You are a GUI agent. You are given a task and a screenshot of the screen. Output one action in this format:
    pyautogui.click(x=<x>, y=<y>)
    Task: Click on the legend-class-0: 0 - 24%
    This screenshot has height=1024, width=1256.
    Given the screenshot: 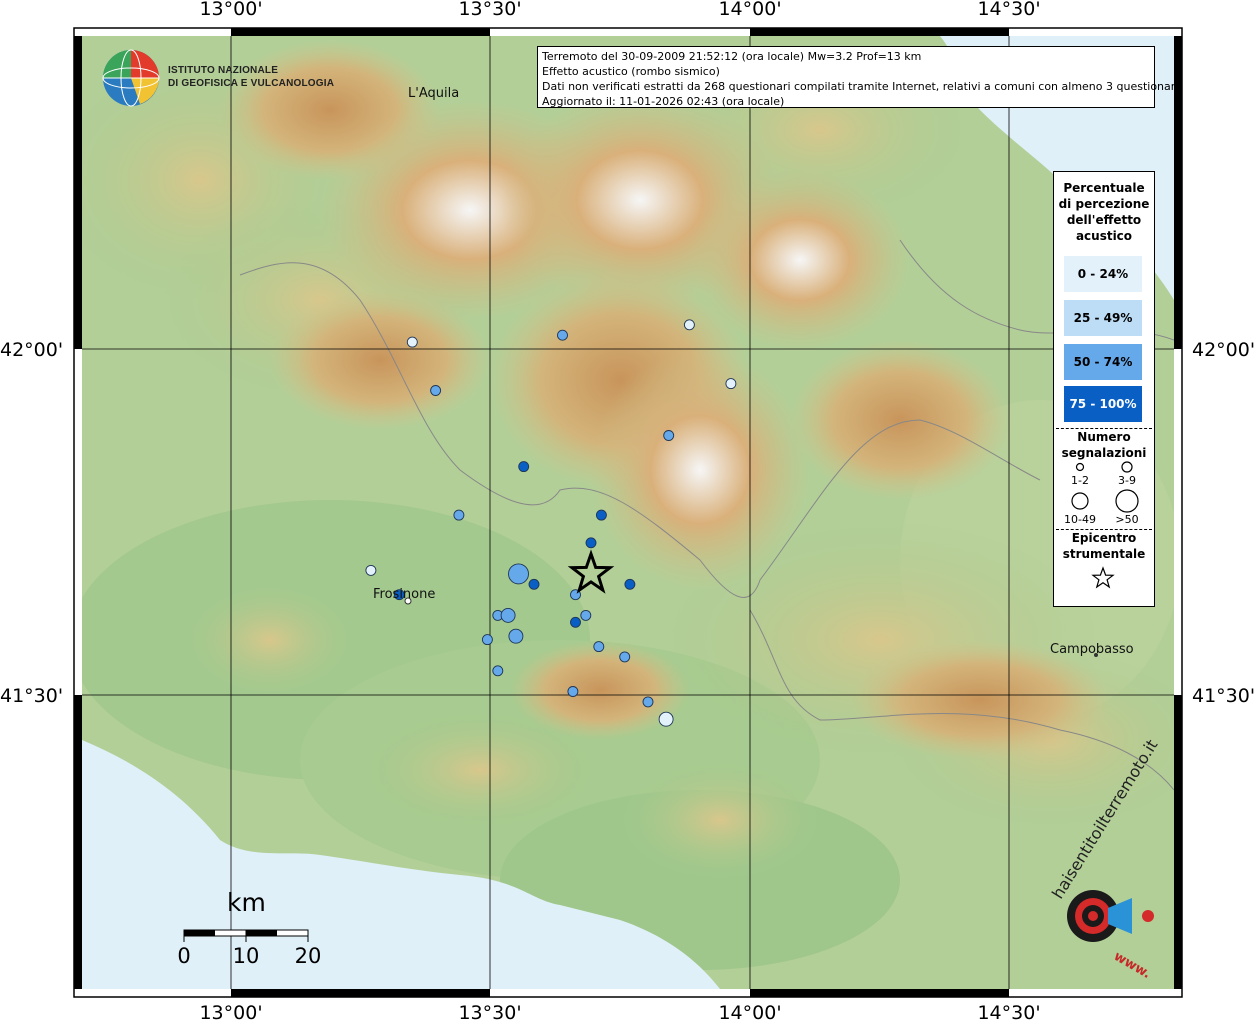 What is the action you would take?
    pyautogui.click(x=1103, y=274)
    